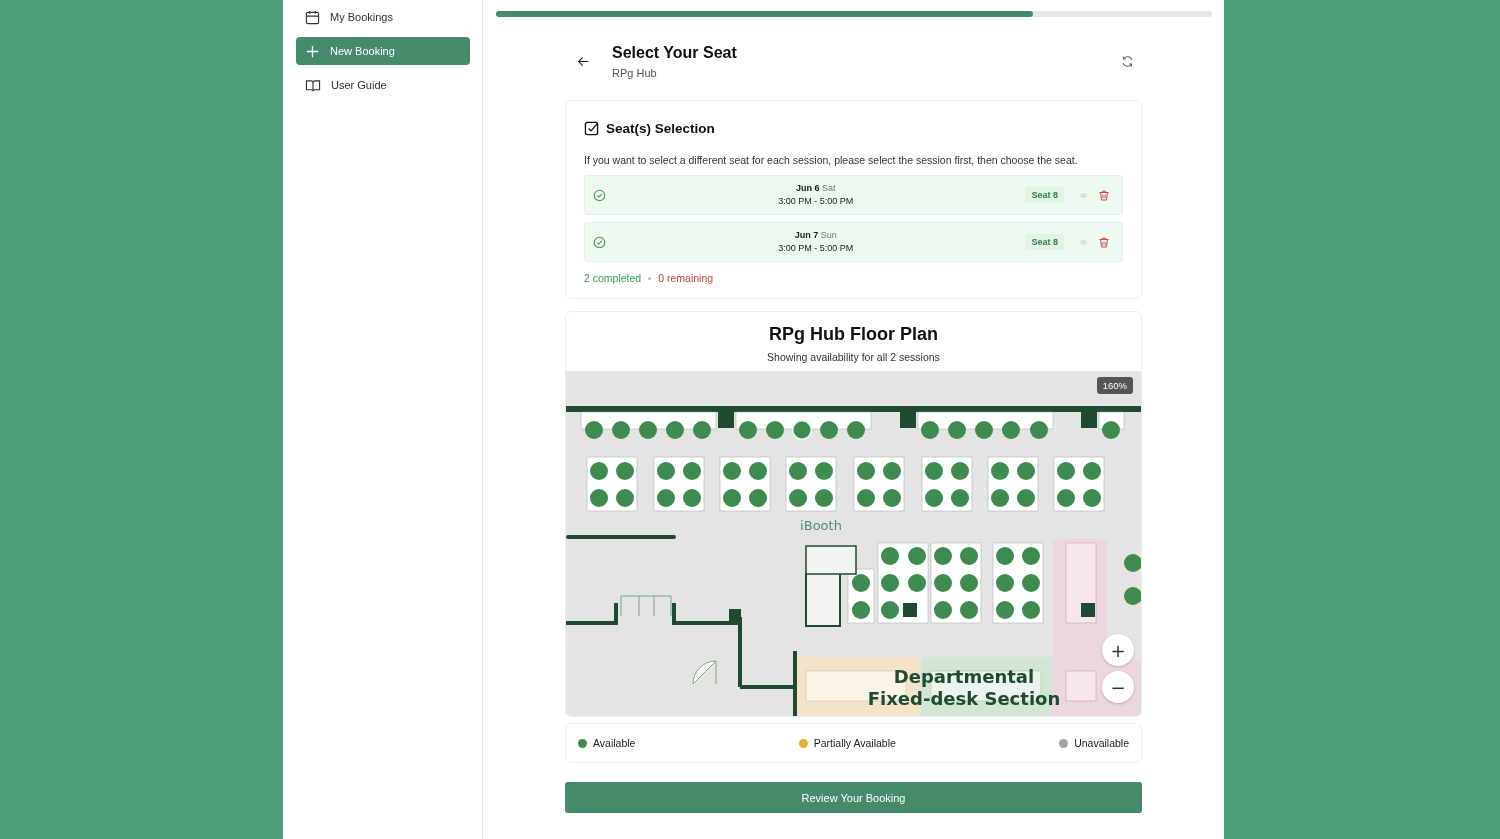 The height and width of the screenshot is (839, 1500). I want to click on session-weekday: Sat, so click(829, 188).